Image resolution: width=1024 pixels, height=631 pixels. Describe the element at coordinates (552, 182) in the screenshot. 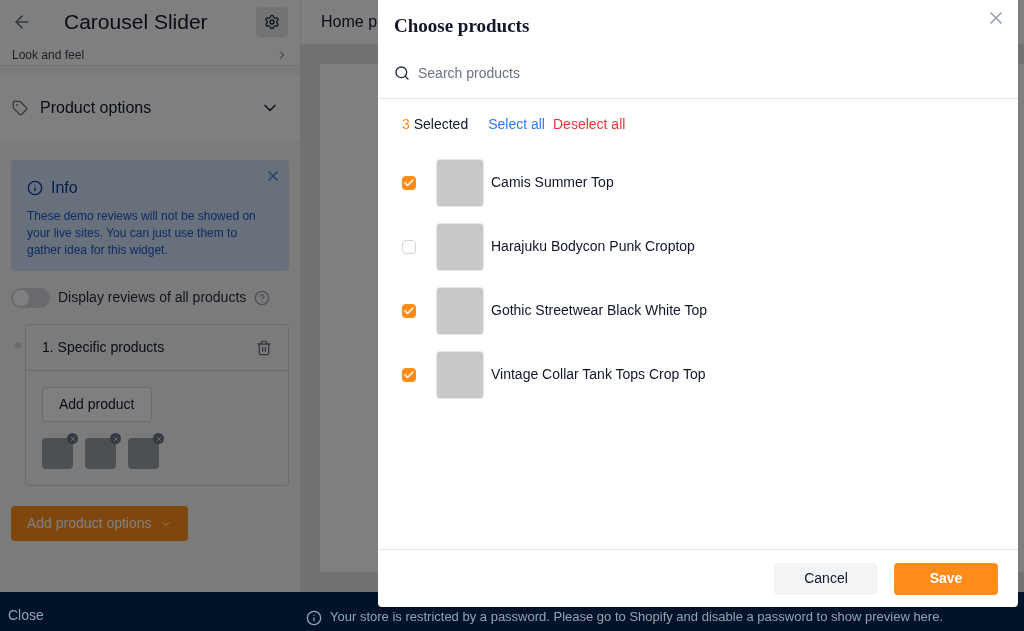

I see `product-name: Camis Summer Top` at that location.